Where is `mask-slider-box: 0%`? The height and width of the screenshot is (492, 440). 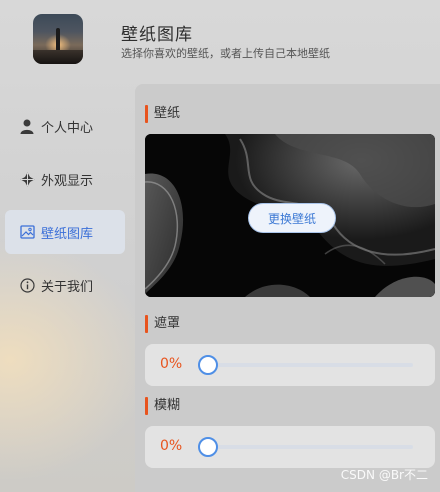 mask-slider-box: 0% is located at coordinates (290, 365).